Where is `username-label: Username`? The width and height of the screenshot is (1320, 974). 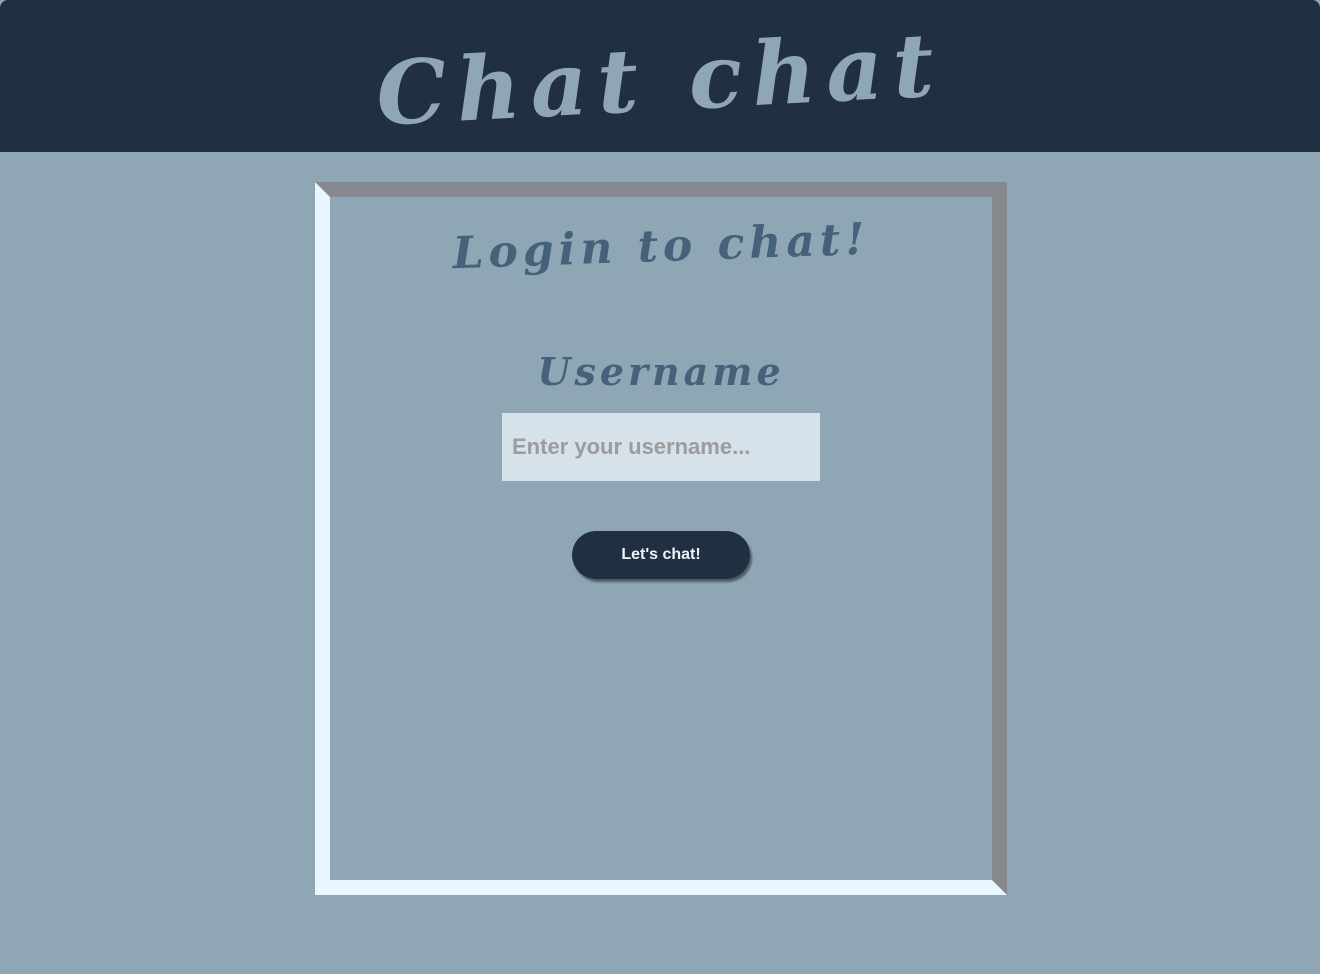
username-label: Username is located at coordinates (661, 371).